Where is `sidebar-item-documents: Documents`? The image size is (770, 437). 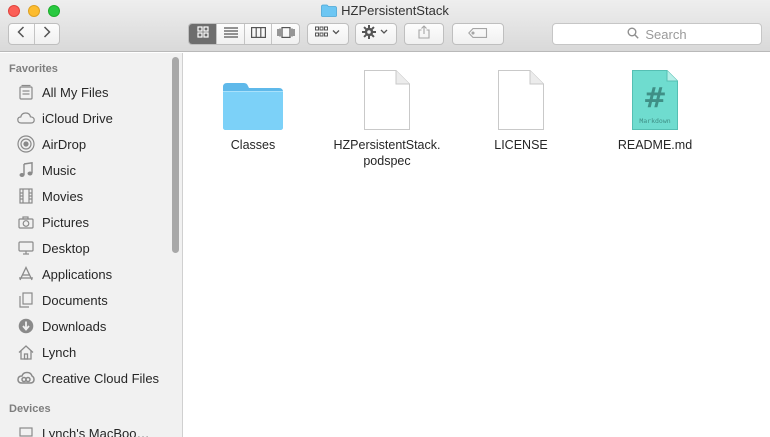
sidebar-item-documents: Documents is located at coordinates (91, 300).